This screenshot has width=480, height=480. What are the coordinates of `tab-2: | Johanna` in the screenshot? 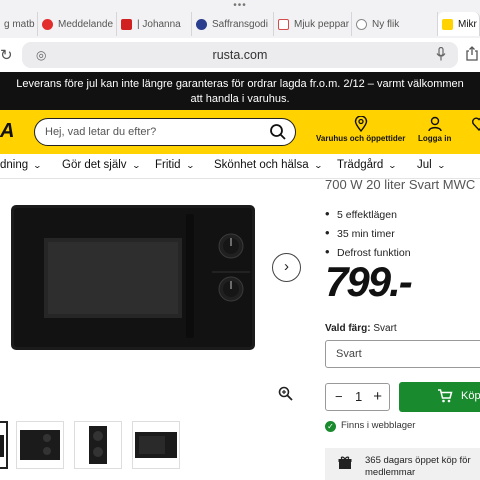 It's located at (154, 24).